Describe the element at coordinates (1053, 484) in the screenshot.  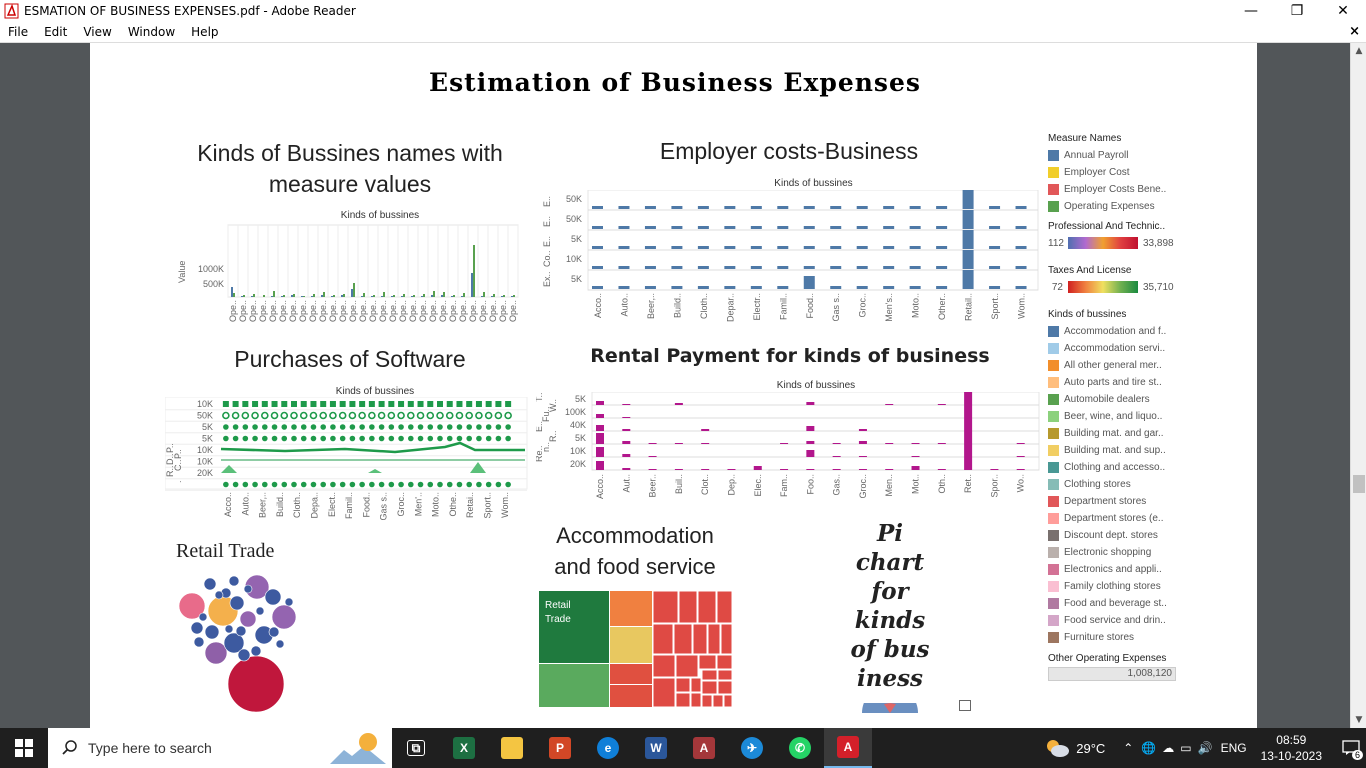
I see `legend-swatch` at that location.